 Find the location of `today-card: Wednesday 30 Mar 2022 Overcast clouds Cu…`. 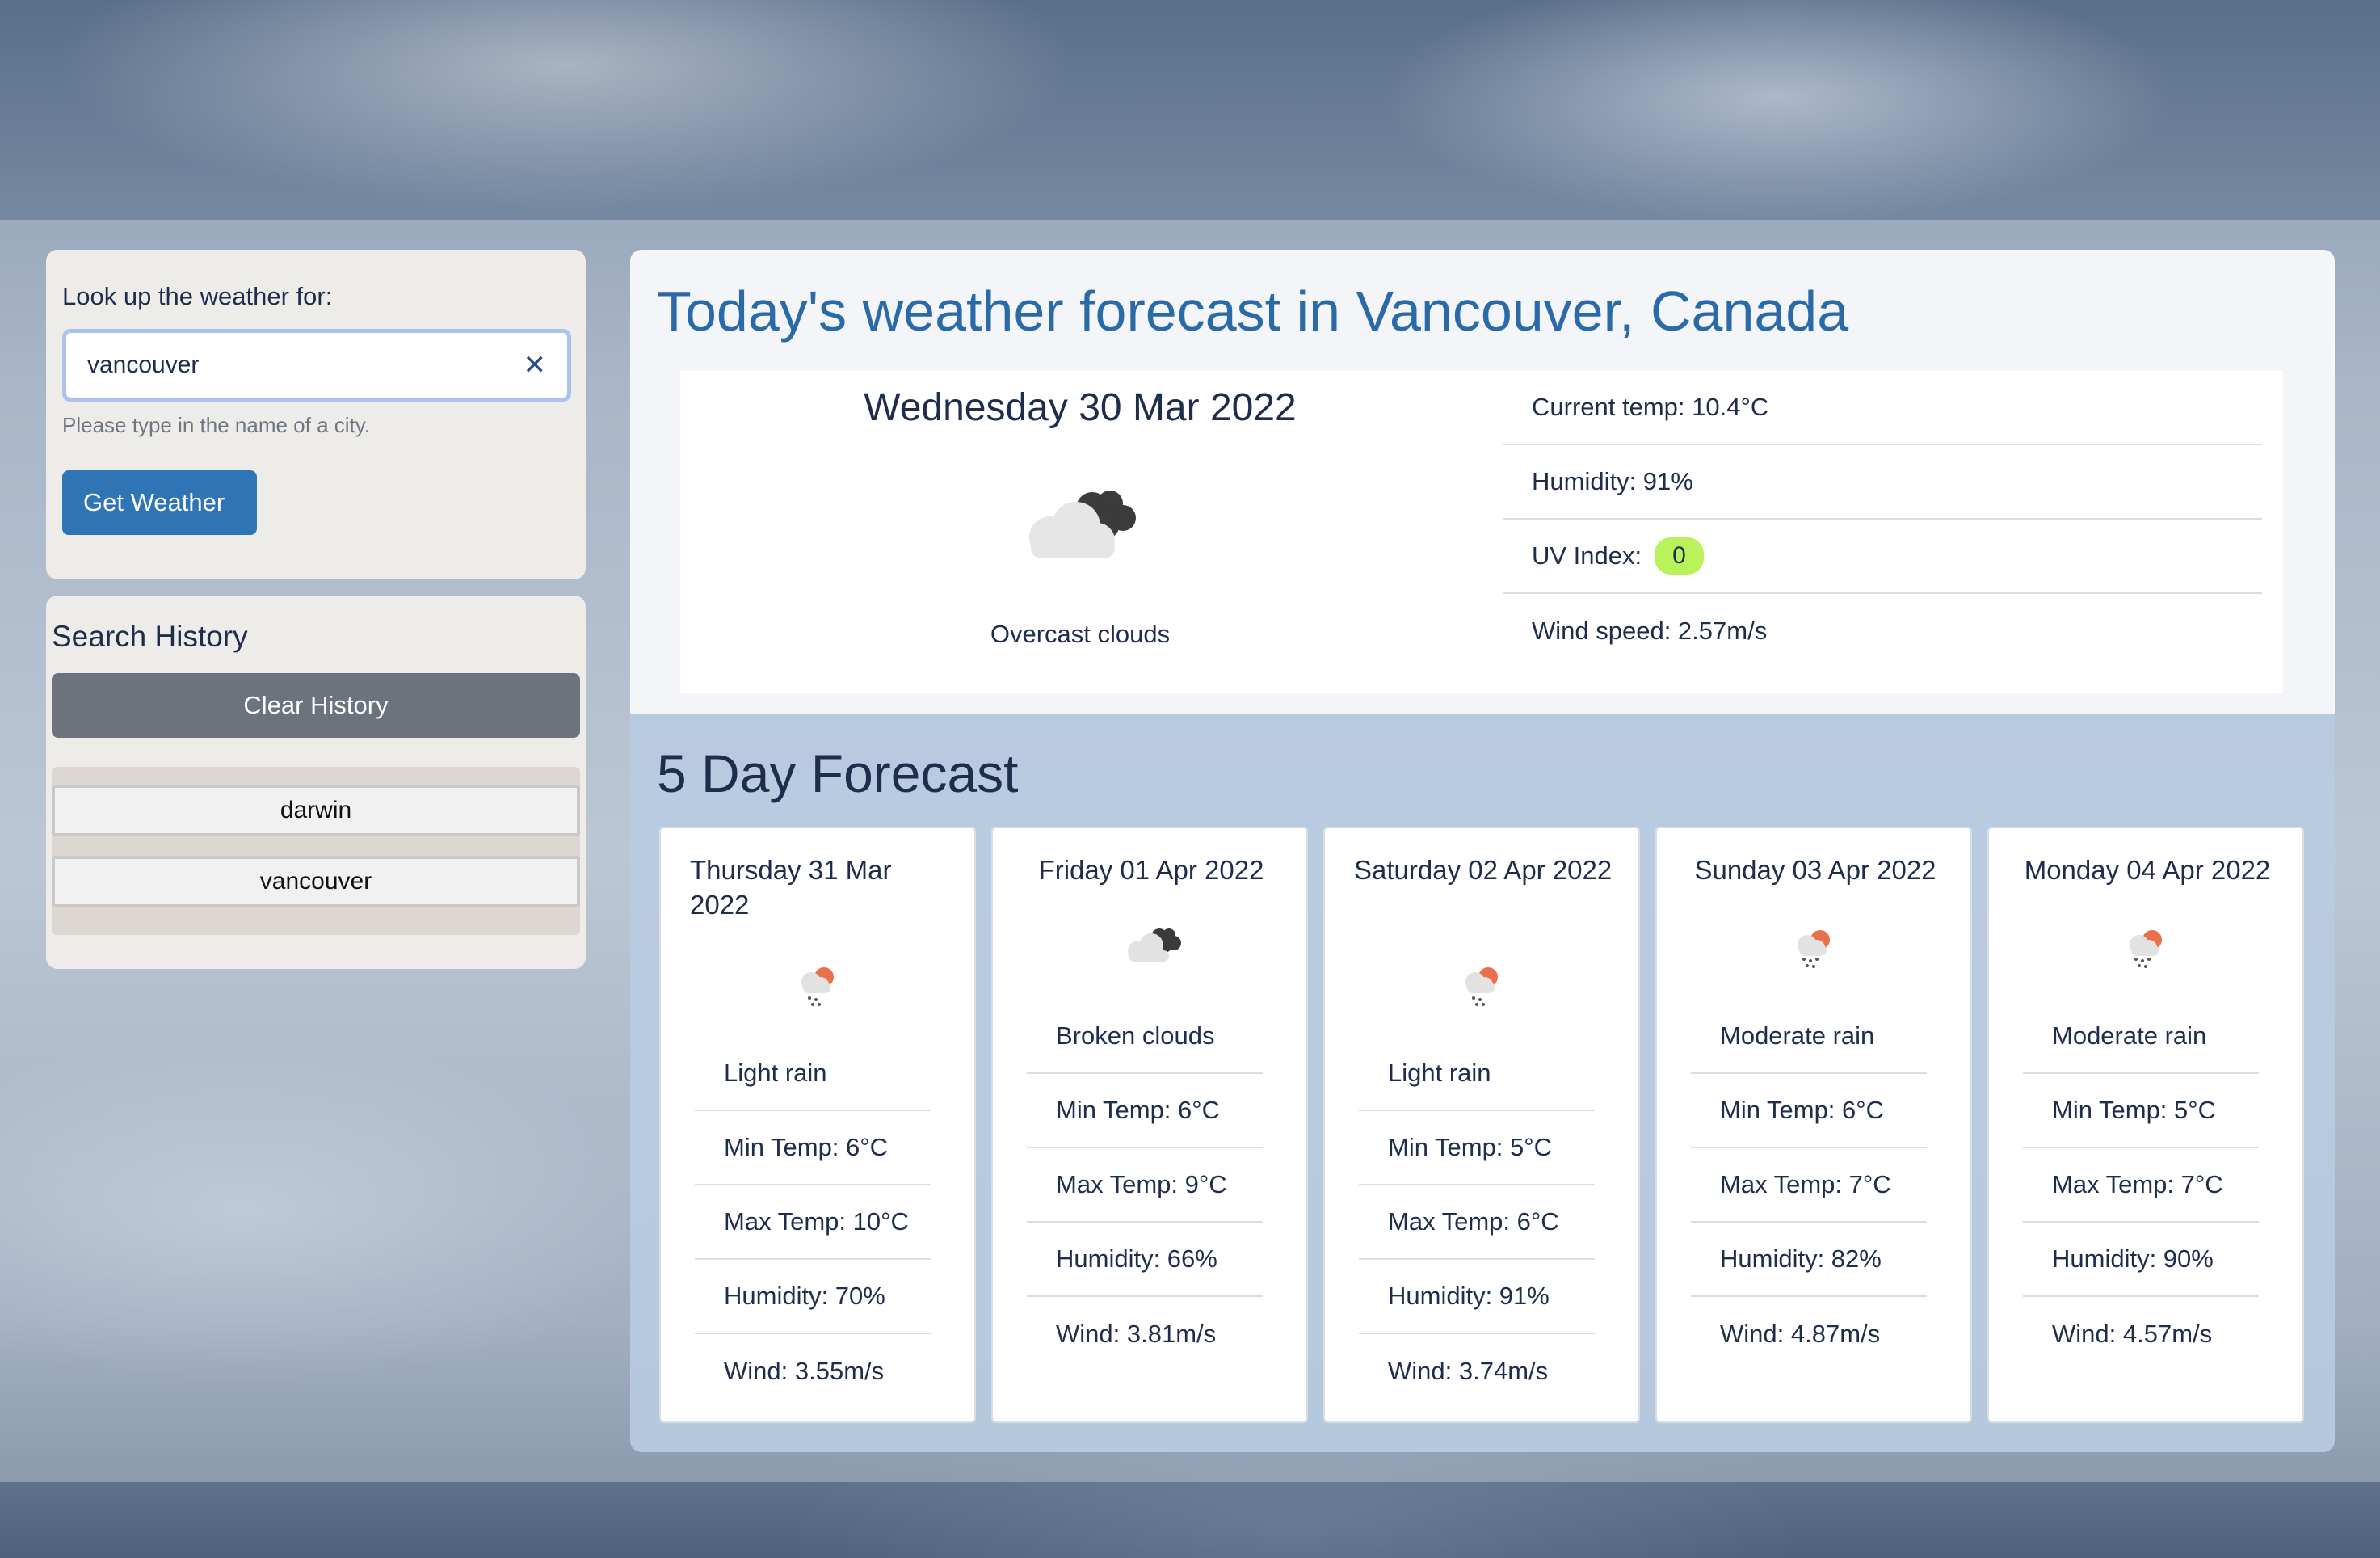

today-card: Wednesday 30 Mar 2022 Overcast clouds Cu… is located at coordinates (1481, 532).